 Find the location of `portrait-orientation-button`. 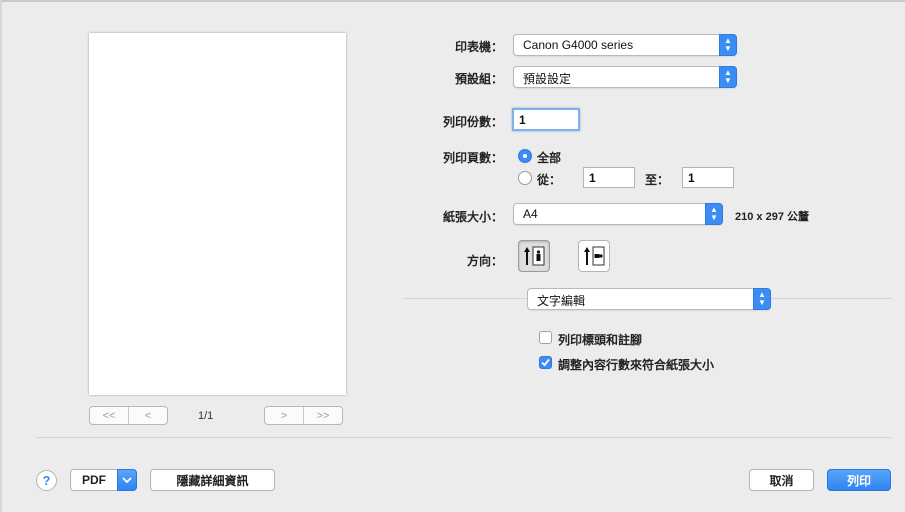

portrait-orientation-button is located at coordinates (534, 256).